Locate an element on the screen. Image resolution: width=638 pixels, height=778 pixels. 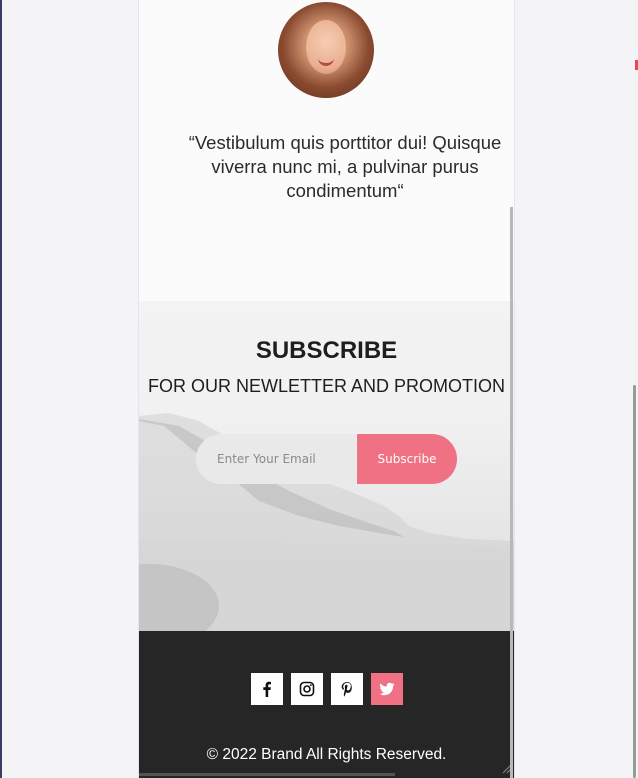
footer: © 2022 Brand All Rights Reserved. is located at coordinates (326, 704).